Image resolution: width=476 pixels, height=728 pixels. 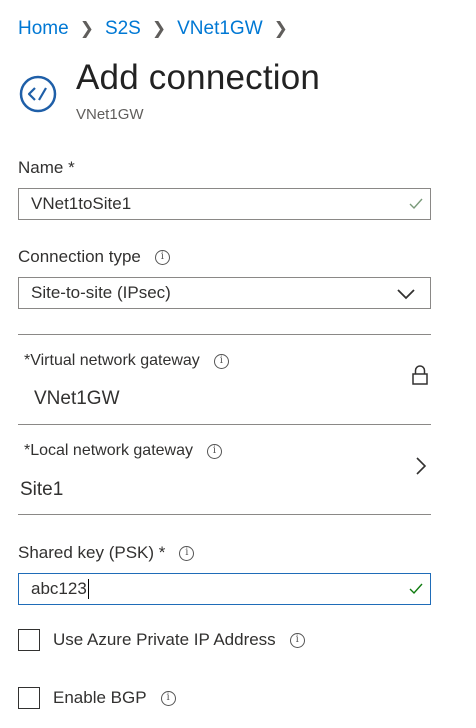 I want to click on page-subtitle: VNet1GW, so click(x=110, y=114).